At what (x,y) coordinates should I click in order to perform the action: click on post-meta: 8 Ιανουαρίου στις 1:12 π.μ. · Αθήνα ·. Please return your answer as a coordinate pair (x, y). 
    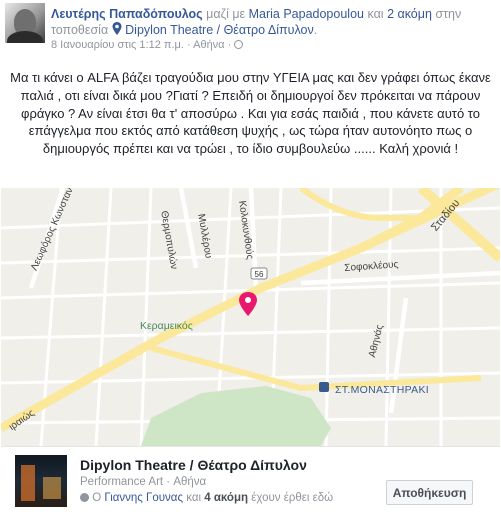
    Looking at the image, I should click on (147, 45).